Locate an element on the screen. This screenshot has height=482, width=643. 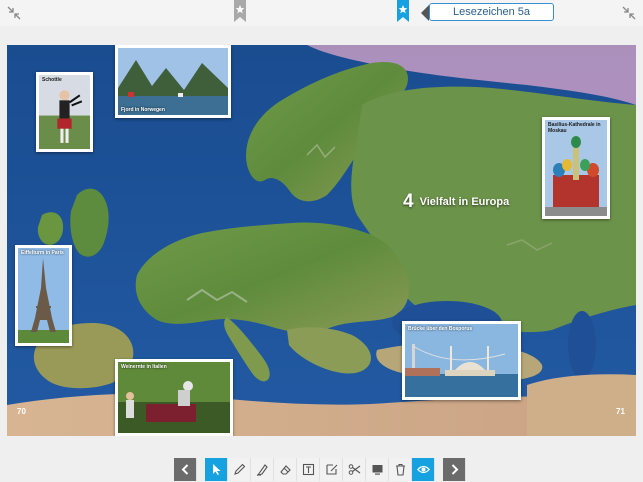
screen-tool-button is located at coordinates (377, 469).